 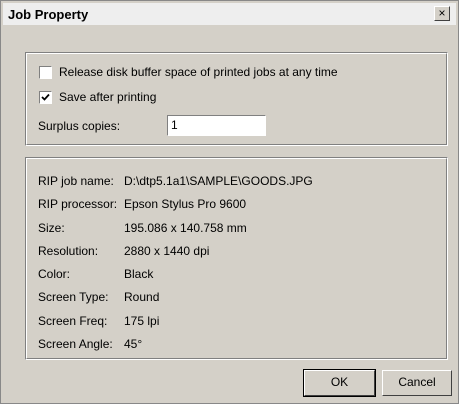 I want to click on info-key-rip-processor: RIP processor:, so click(x=78, y=204).